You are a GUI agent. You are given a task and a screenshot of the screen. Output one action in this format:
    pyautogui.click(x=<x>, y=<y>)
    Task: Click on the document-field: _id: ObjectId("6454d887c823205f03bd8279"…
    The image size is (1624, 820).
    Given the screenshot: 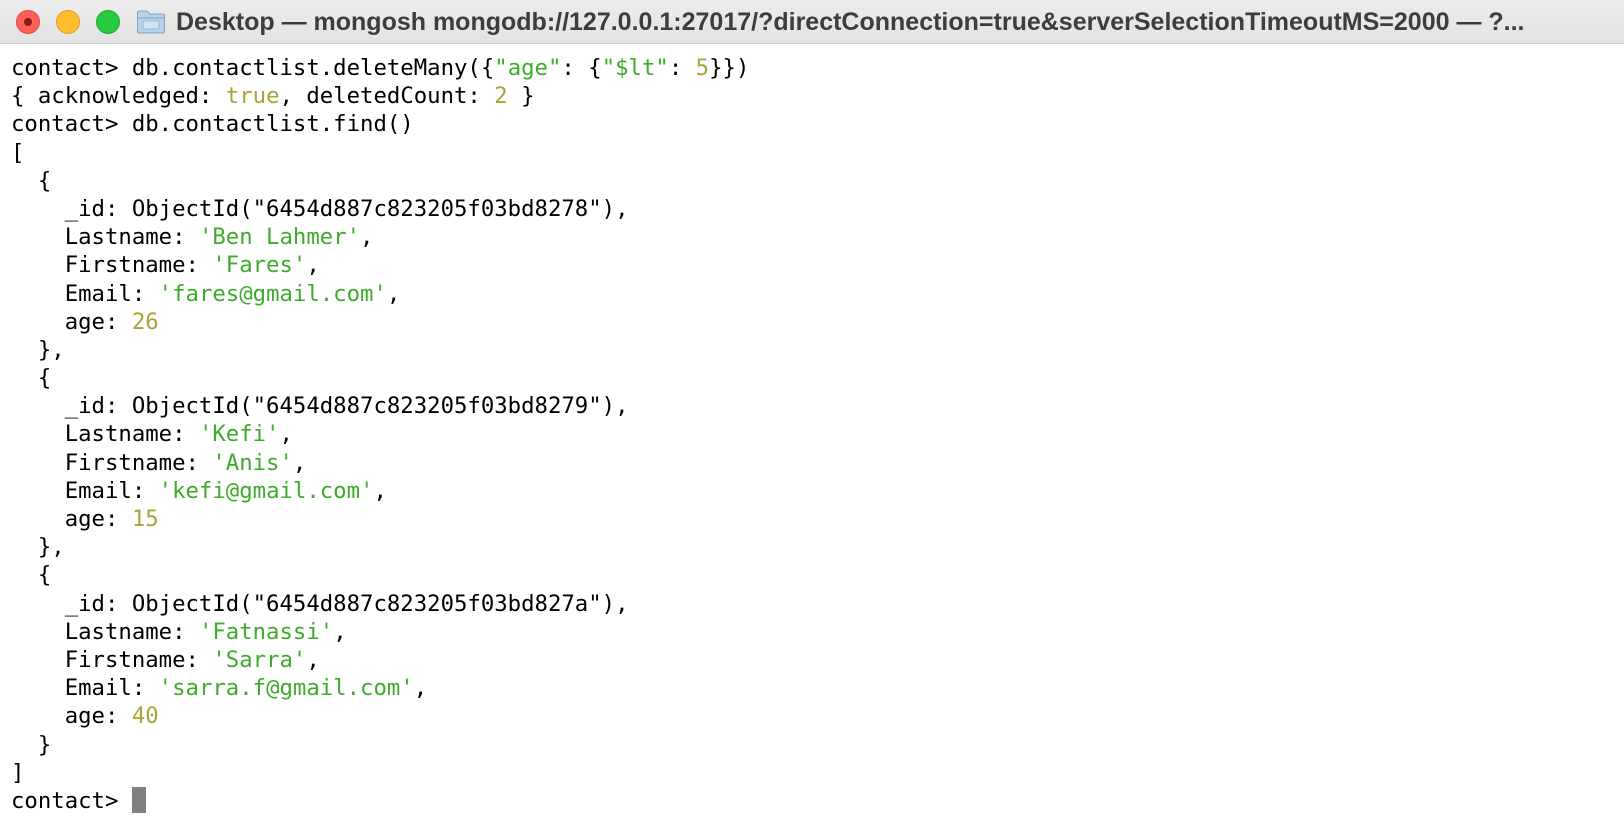 What is the action you would take?
    pyautogui.click(x=811, y=406)
    